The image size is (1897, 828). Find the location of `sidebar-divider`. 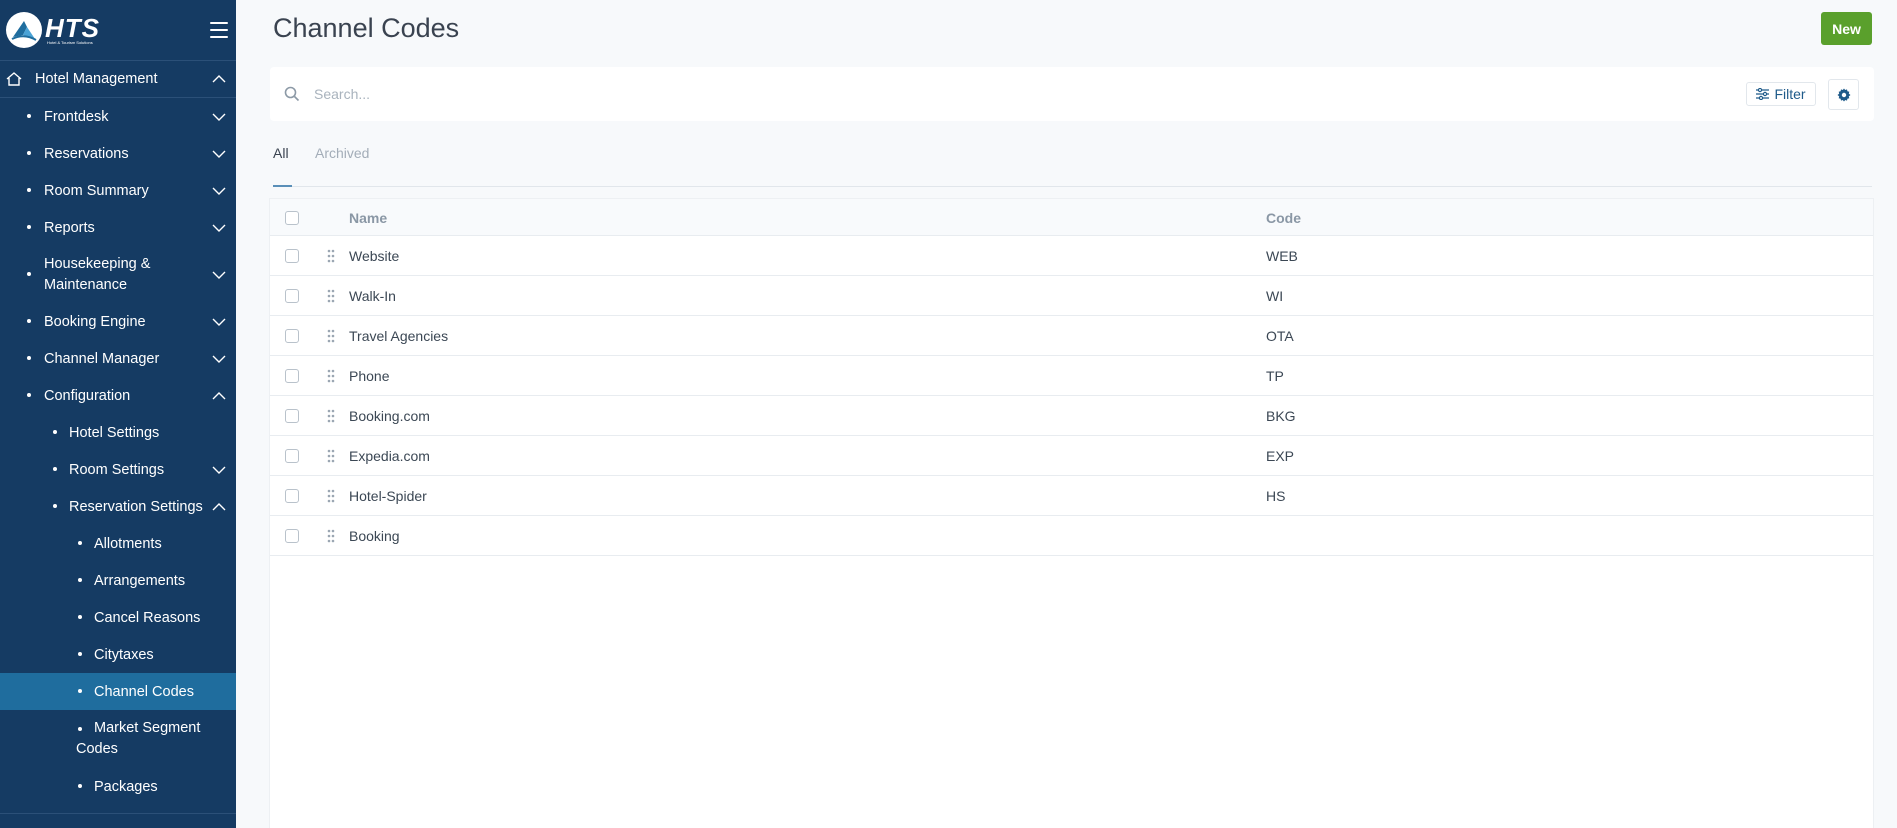

sidebar-divider is located at coordinates (118, 813).